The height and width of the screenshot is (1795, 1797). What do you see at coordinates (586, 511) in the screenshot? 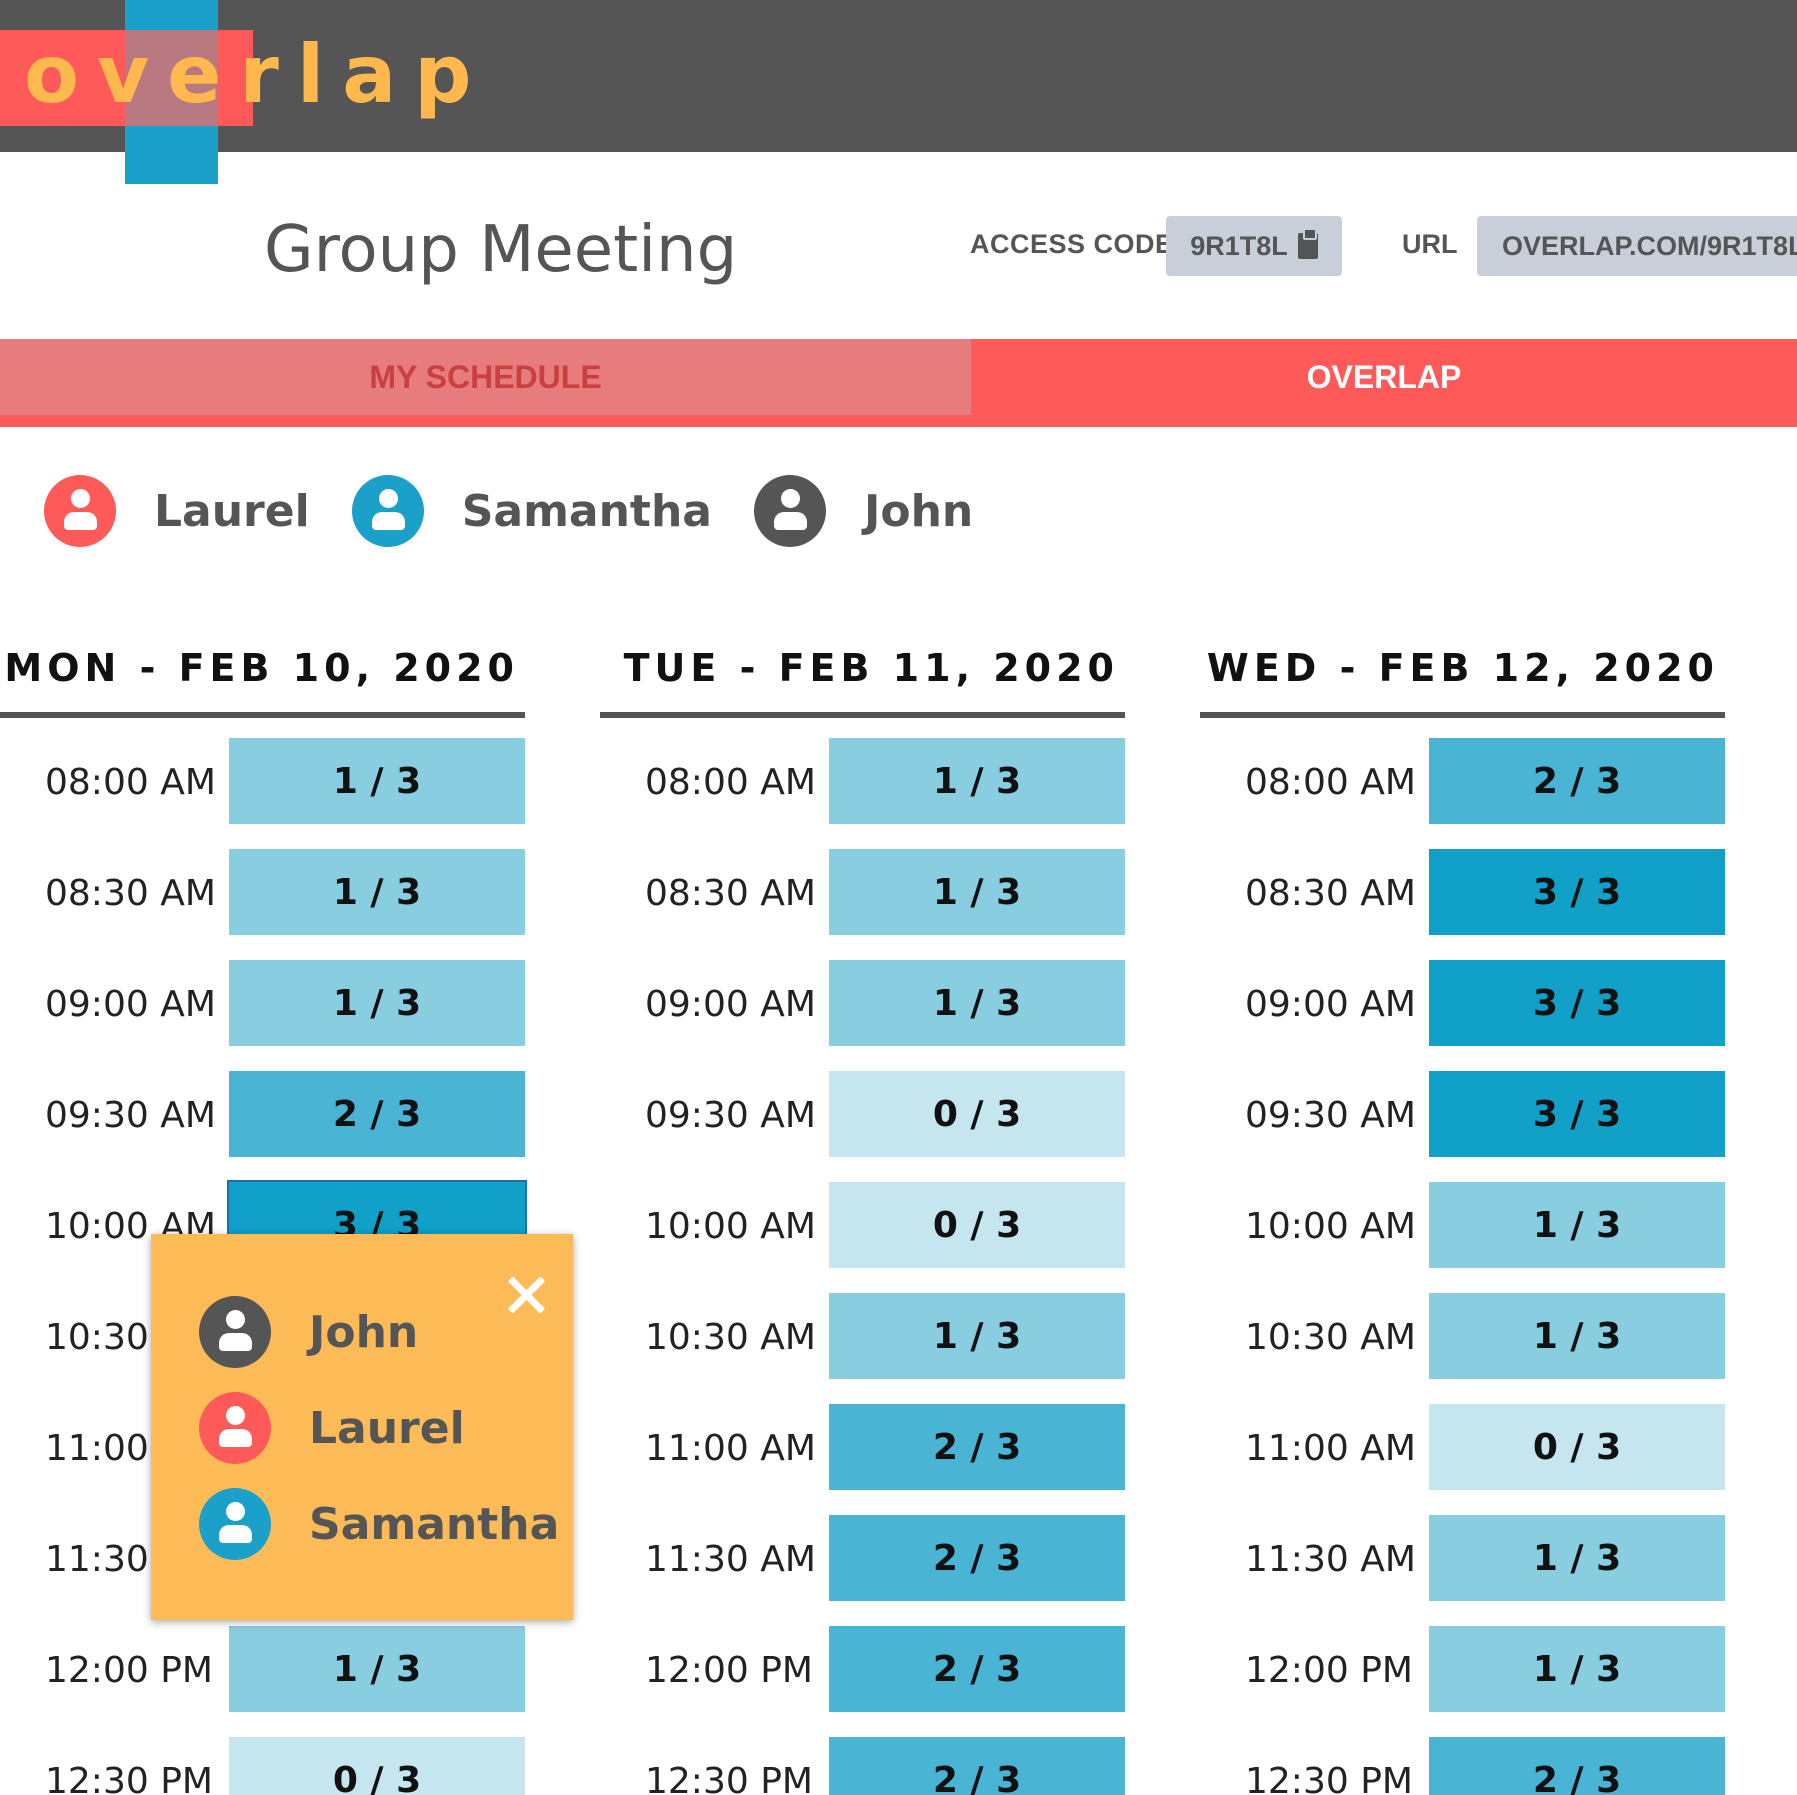
I see `participant-name: Samantha` at bounding box center [586, 511].